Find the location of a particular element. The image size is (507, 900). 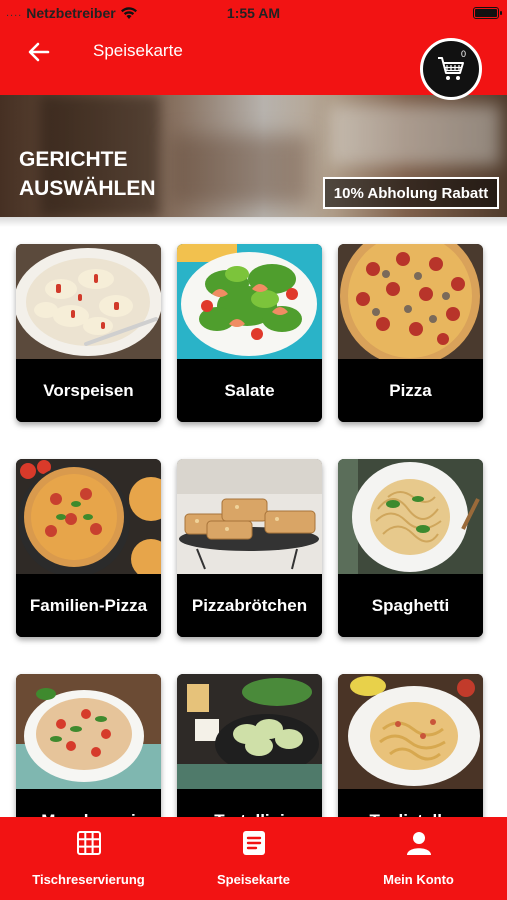

bottom-tab-bar: Tischreservierung Speisekarte Mein Konto is located at coordinates (253, 858).